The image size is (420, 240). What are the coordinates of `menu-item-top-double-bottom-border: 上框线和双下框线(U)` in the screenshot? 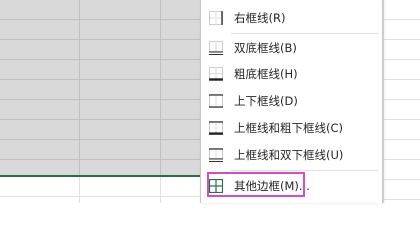 It's located at (291, 155).